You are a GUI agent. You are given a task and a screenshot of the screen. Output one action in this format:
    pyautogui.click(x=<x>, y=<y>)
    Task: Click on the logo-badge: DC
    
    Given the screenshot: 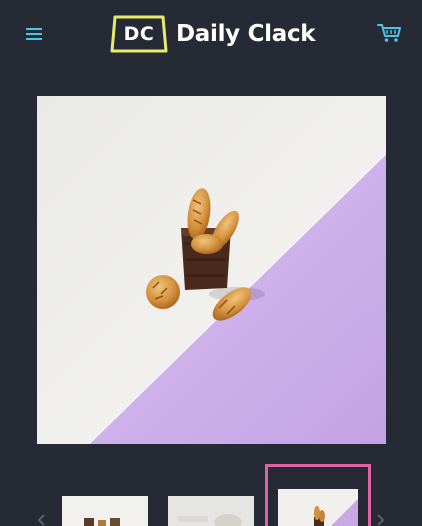 What is the action you would take?
    pyautogui.click(x=139, y=34)
    